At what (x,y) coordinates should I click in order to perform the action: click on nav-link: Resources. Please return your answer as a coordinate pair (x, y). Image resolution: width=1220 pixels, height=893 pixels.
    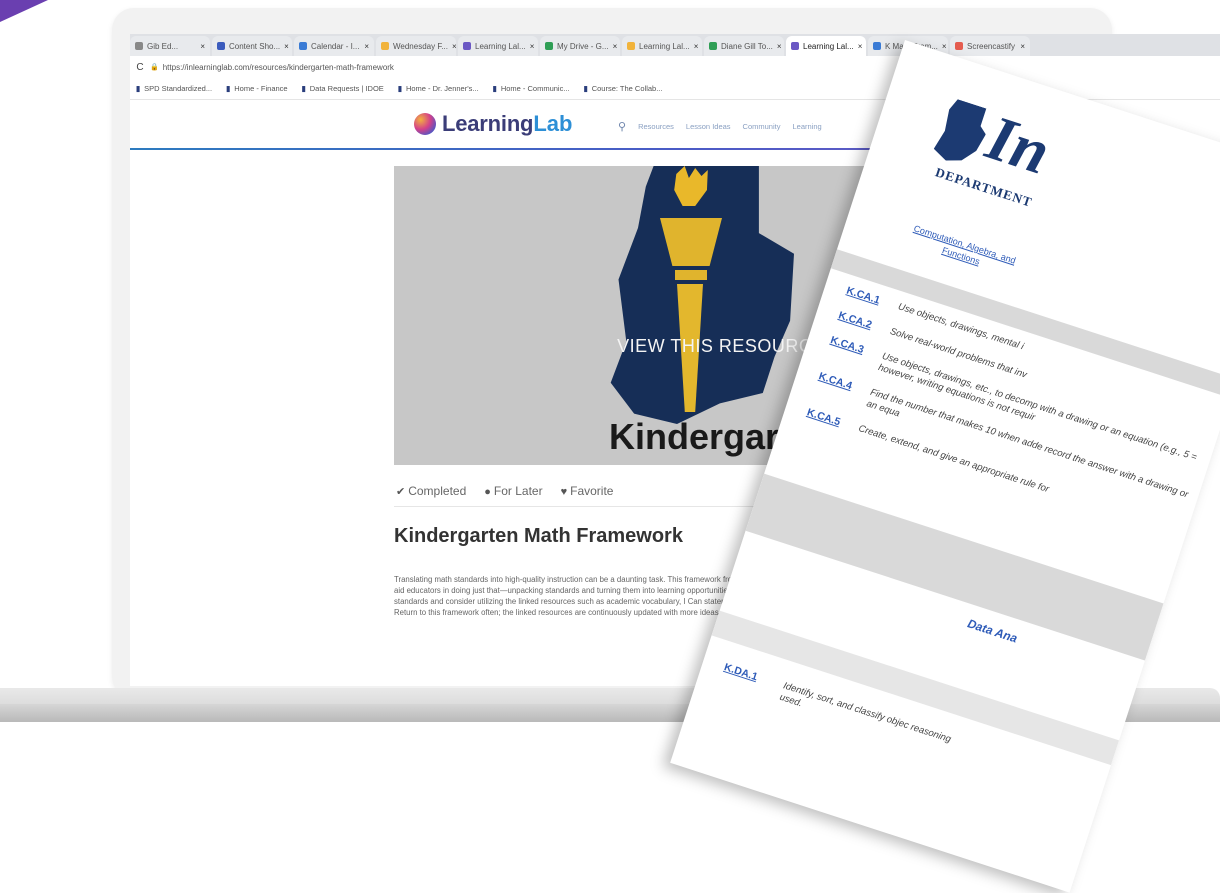
    Looking at the image, I should click on (656, 126).